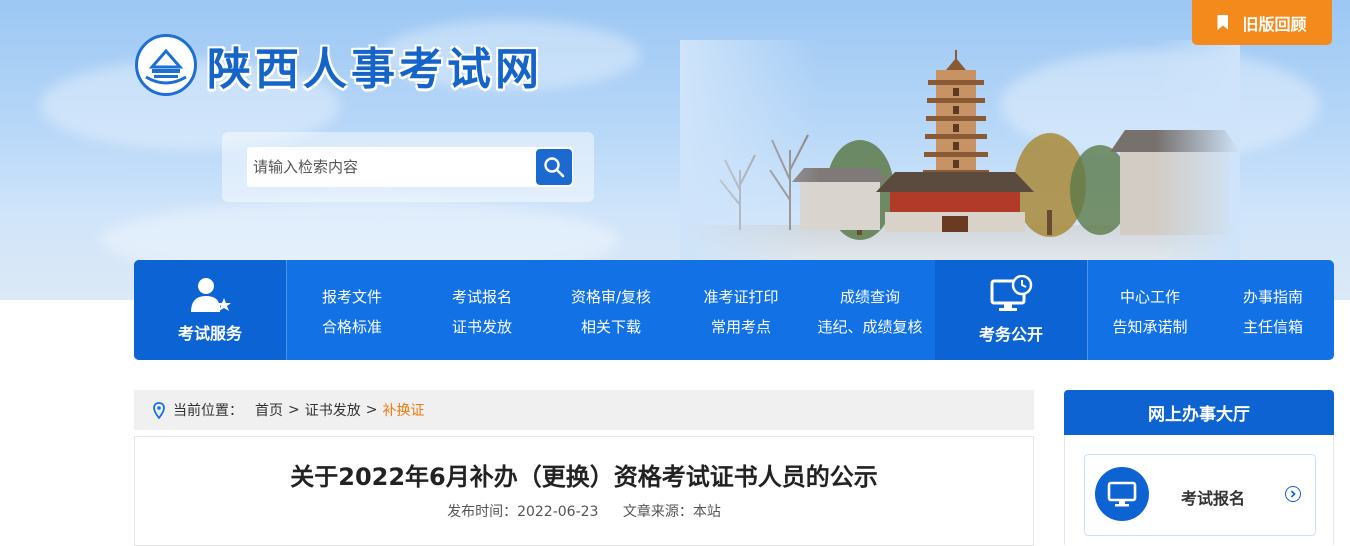  I want to click on source-value: 本站, so click(706, 512).